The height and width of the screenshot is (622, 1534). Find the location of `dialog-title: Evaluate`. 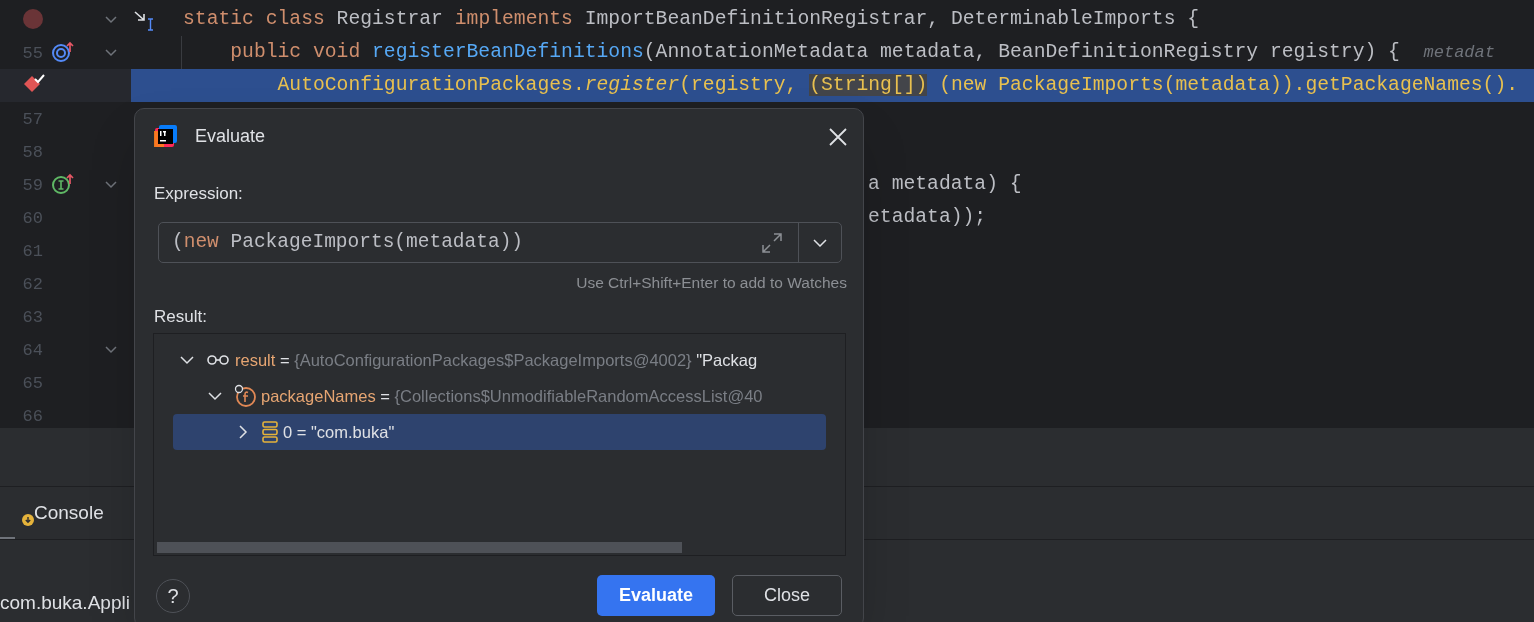

dialog-title: Evaluate is located at coordinates (230, 136).